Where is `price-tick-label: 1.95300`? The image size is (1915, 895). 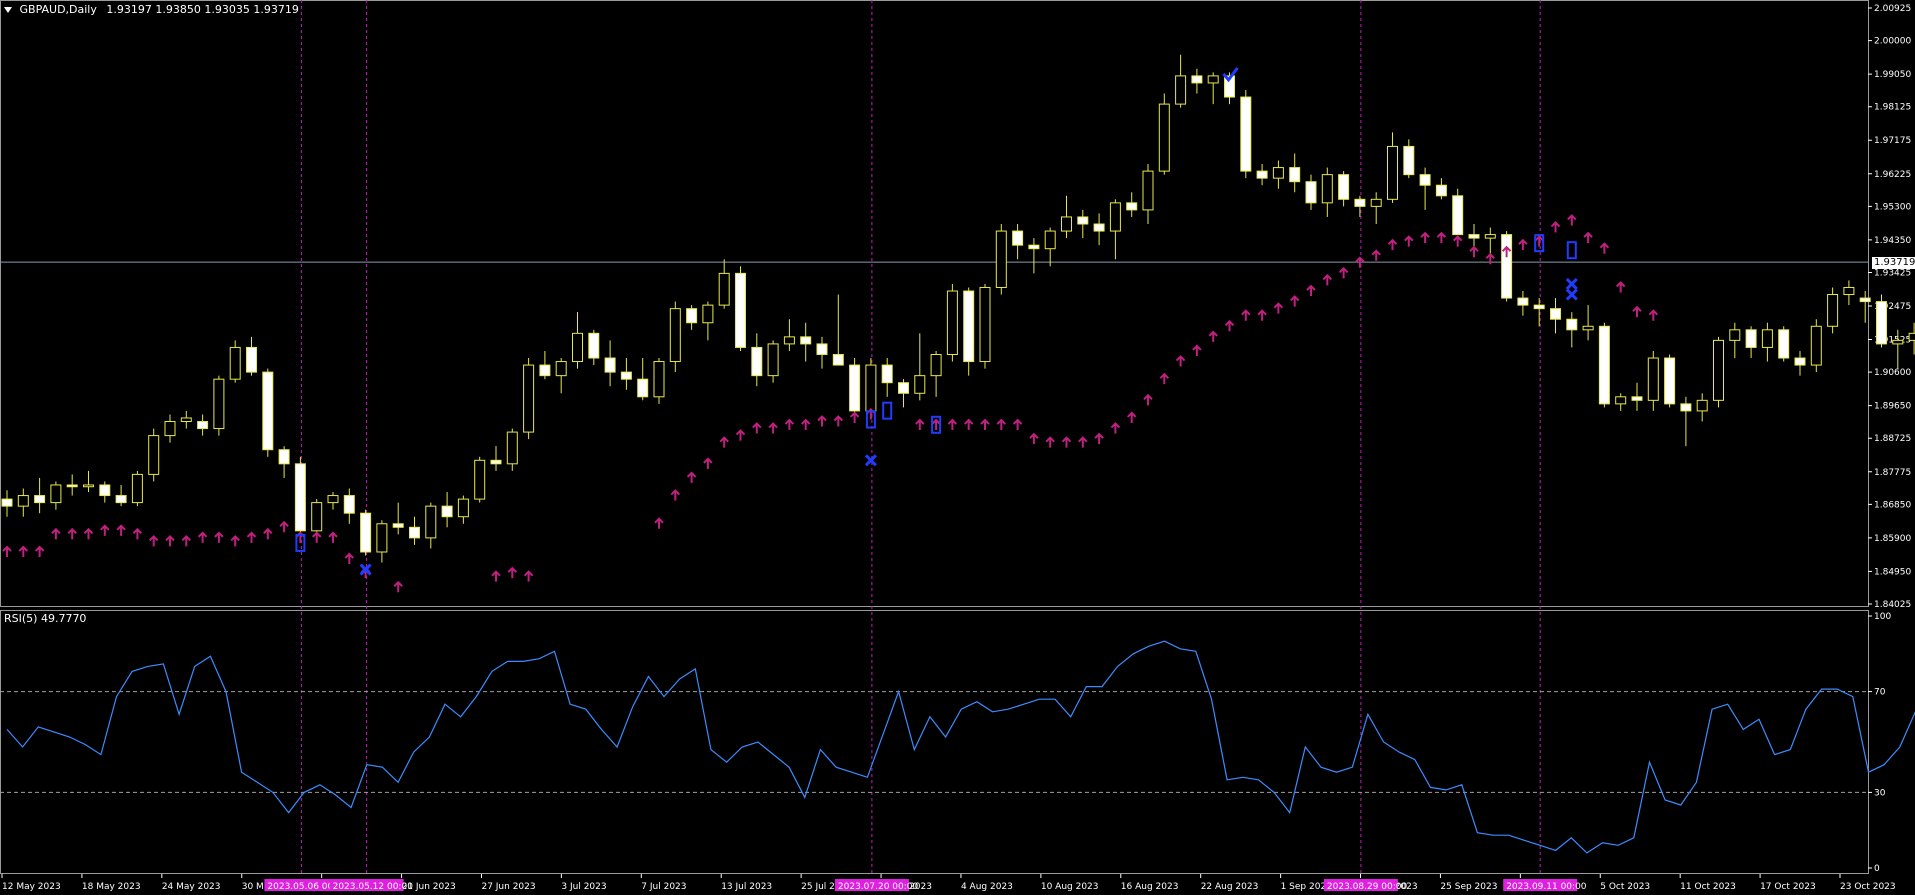
price-tick-label: 1.95300 is located at coordinates (1892, 207).